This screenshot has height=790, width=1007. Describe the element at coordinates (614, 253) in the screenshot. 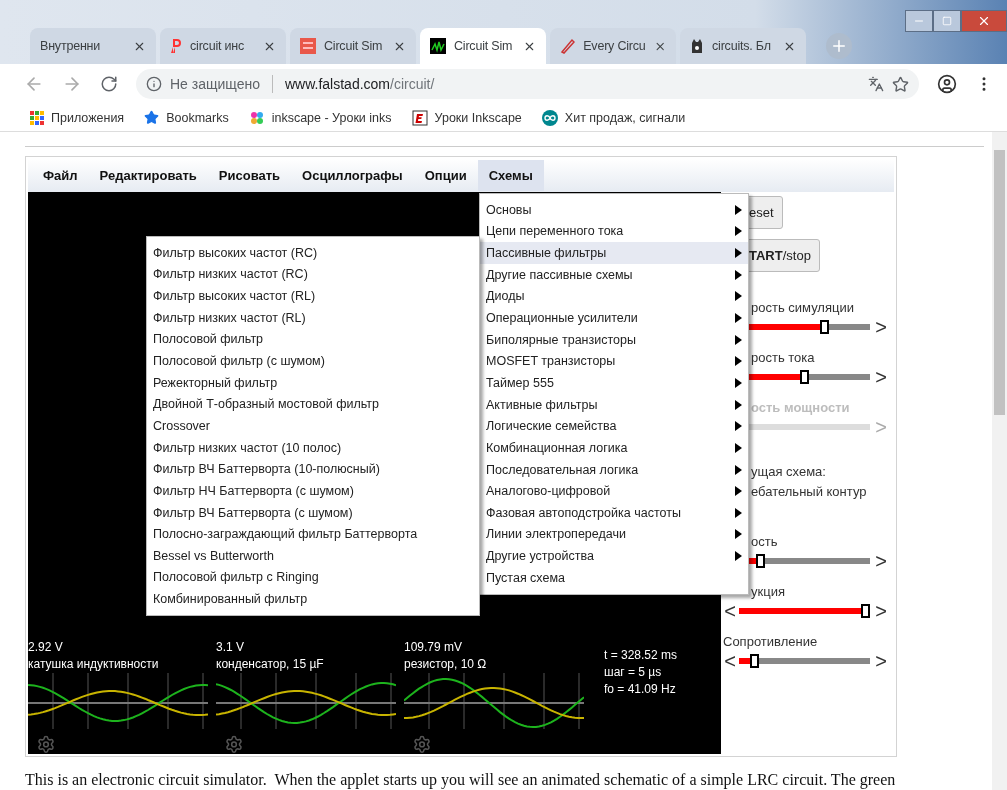

I see `menu-item: Пассивные фильтры` at that location.